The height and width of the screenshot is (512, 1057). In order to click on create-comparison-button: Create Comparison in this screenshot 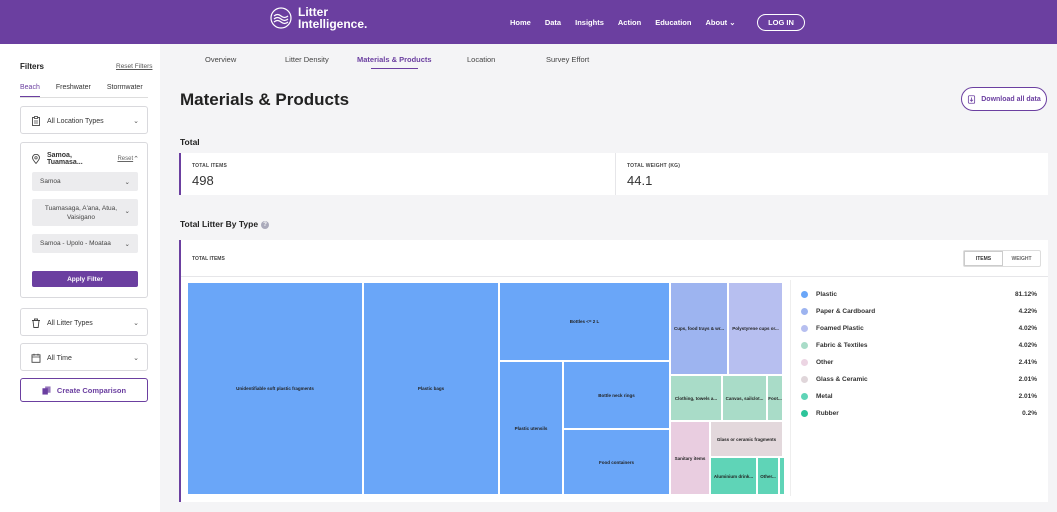, I will do `click(84, 390)`.